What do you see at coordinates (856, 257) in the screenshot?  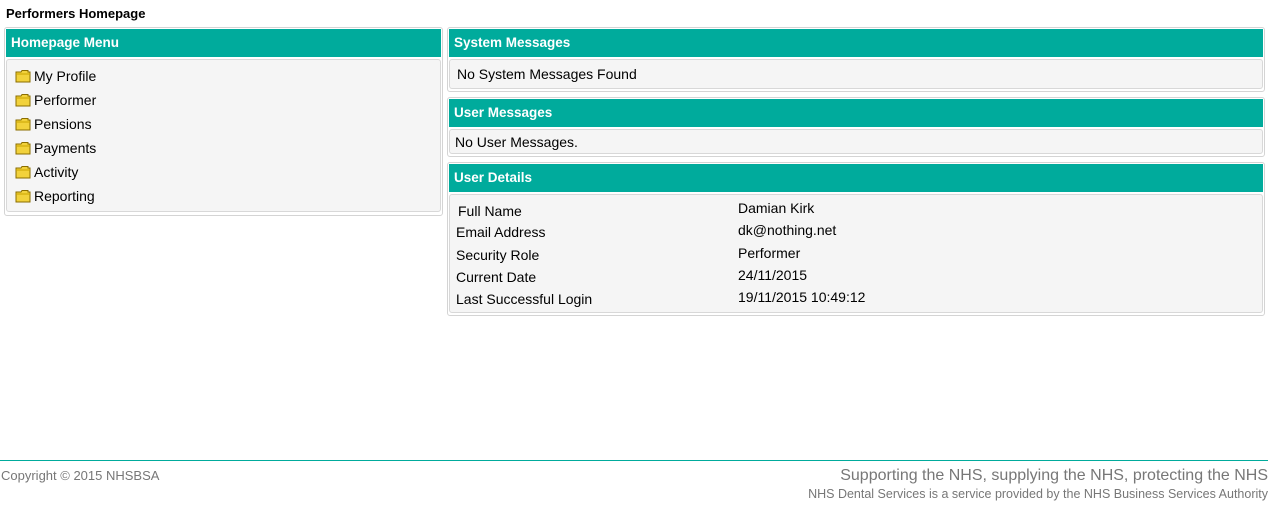 I see `detail-row-security-role: Security Role Performer` at bounding box center [856, 257].